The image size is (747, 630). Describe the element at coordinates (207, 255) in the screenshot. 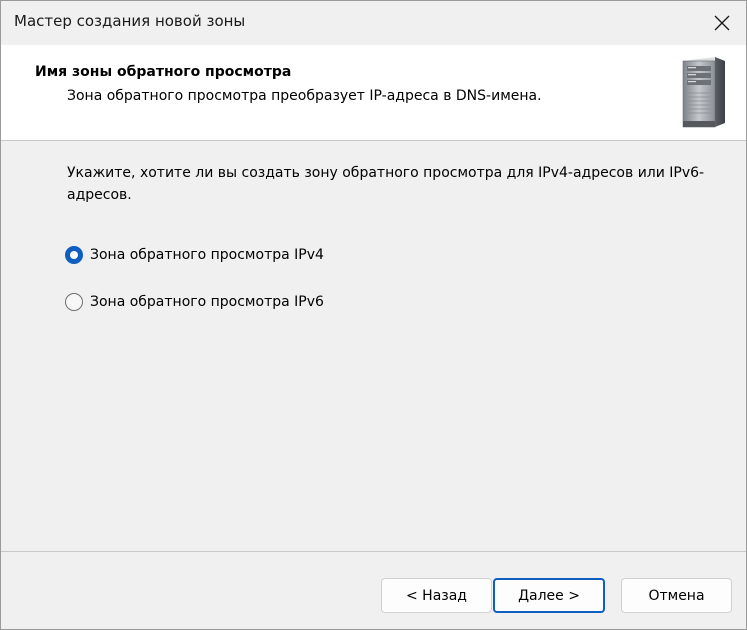

I see `radio-label-ipv4: Зона обратного просмотра IPv4` at that location.